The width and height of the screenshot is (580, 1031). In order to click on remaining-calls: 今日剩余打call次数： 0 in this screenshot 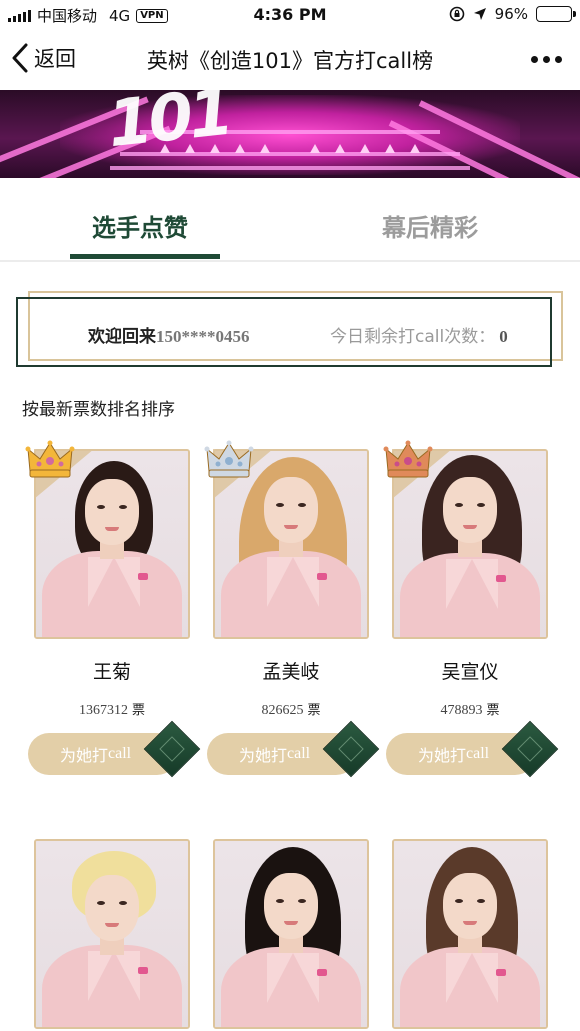, I will do `click(419, 334)`.